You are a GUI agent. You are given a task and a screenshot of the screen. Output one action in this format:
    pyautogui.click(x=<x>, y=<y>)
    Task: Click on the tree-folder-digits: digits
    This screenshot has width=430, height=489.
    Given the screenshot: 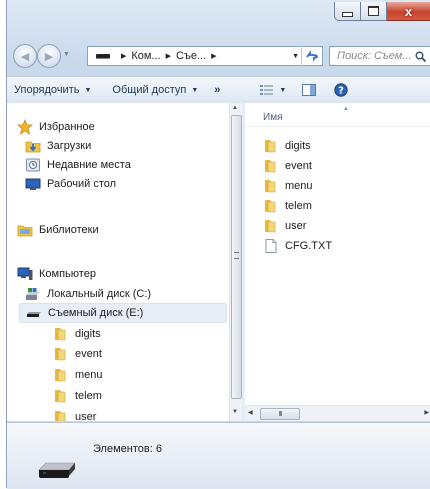 What is the action you would take?
    pyautogui.click(x=77, y=334)
    